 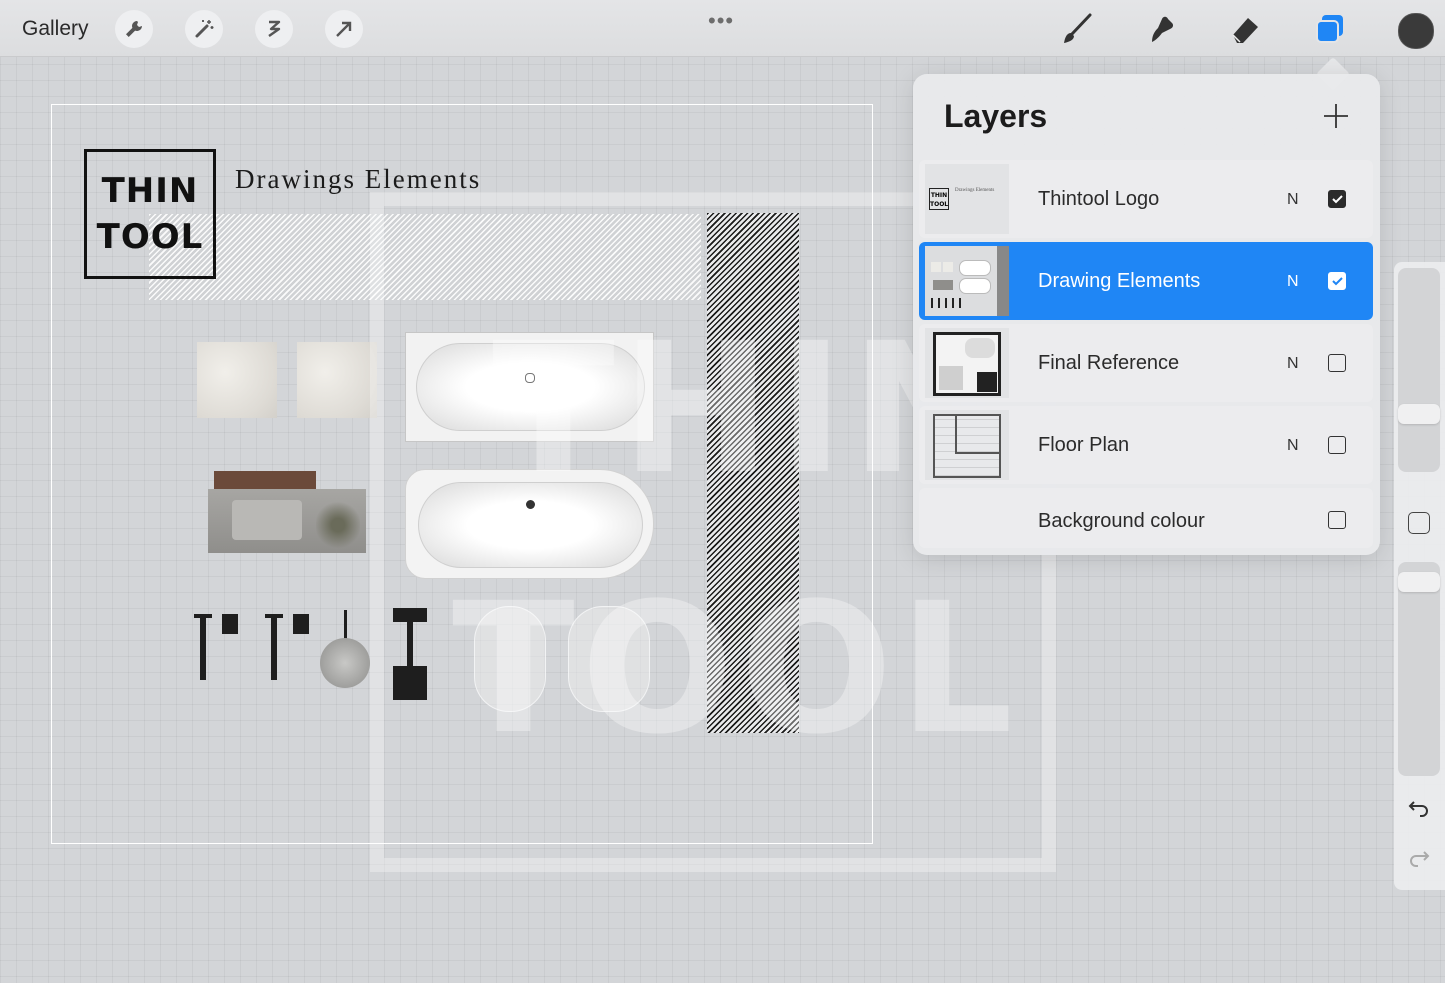 I want to click on layer-row-background-colour: Background colour, so click(x=1146, y=518).